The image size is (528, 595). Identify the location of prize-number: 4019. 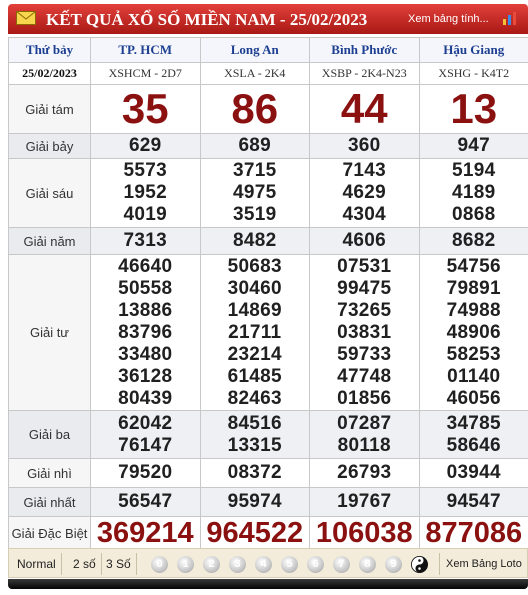
(145, 214).